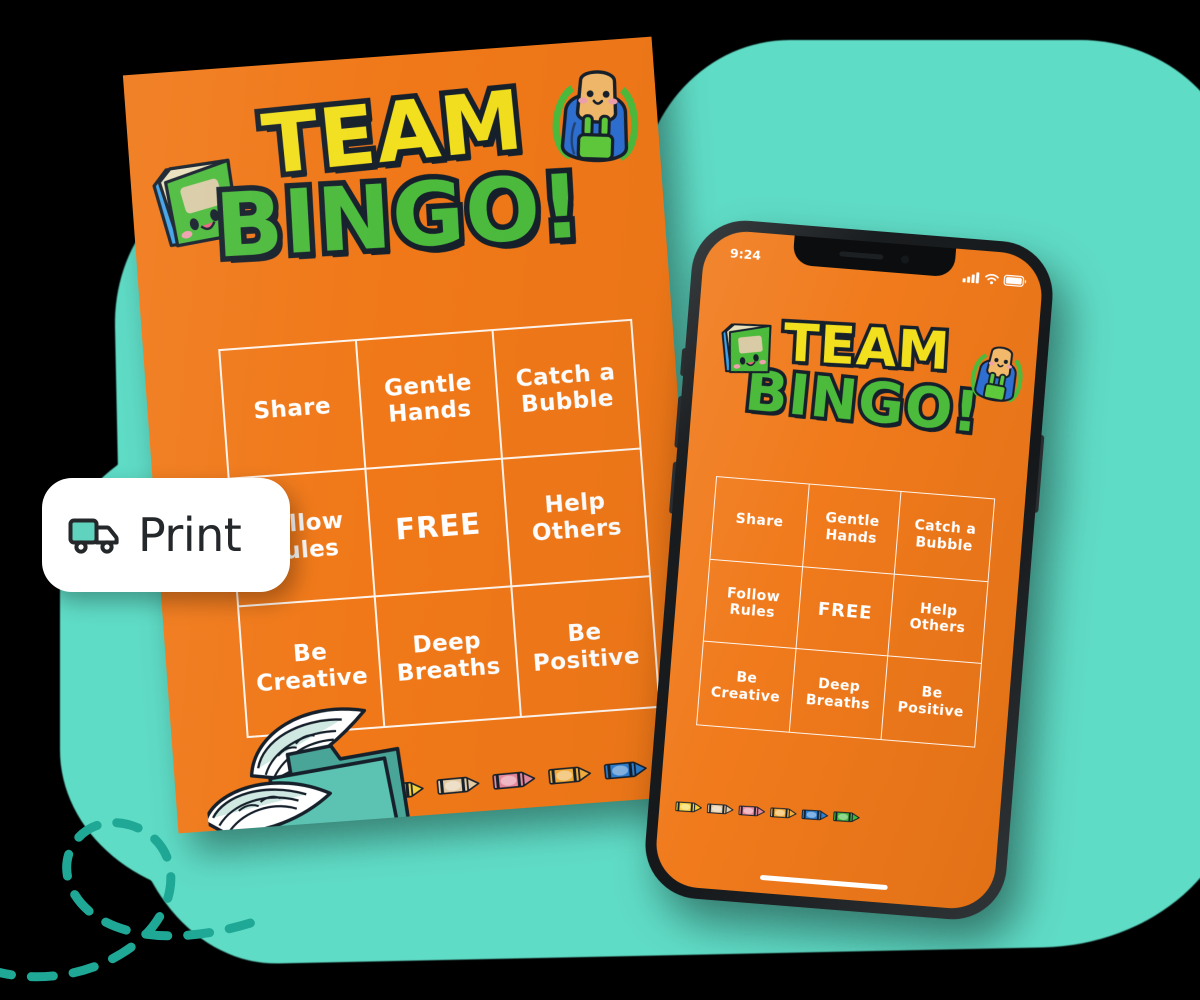 This screenshot has height=1000, width=1200. Describe the element at coordinates (748, 348) in the screenshot. I see `book-sticker` at that location.